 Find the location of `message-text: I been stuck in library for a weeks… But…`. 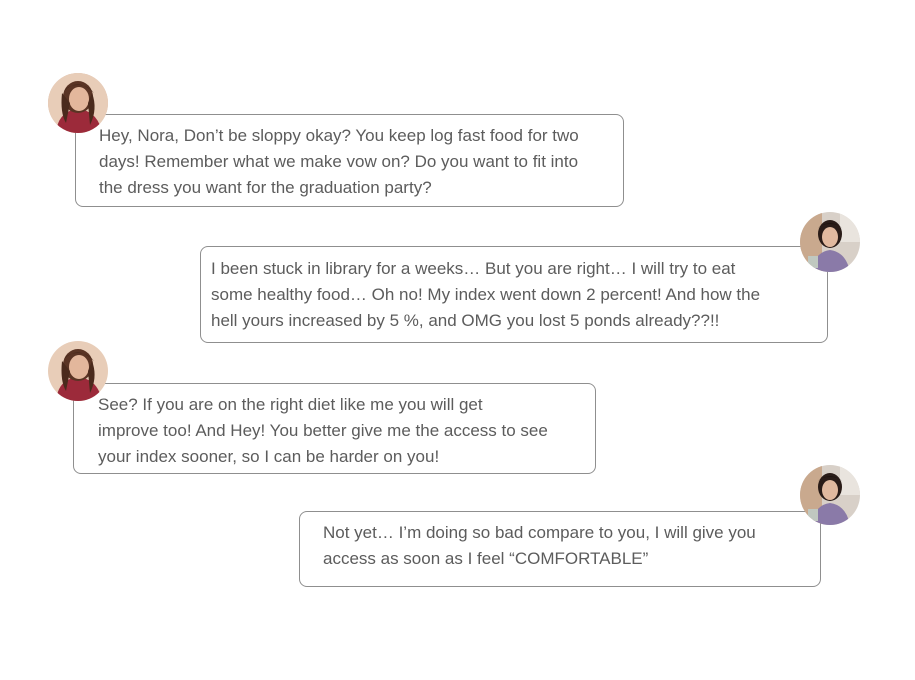

message-text: I been stuck in library for a weeks… But… is located at coordinates (486, 294).